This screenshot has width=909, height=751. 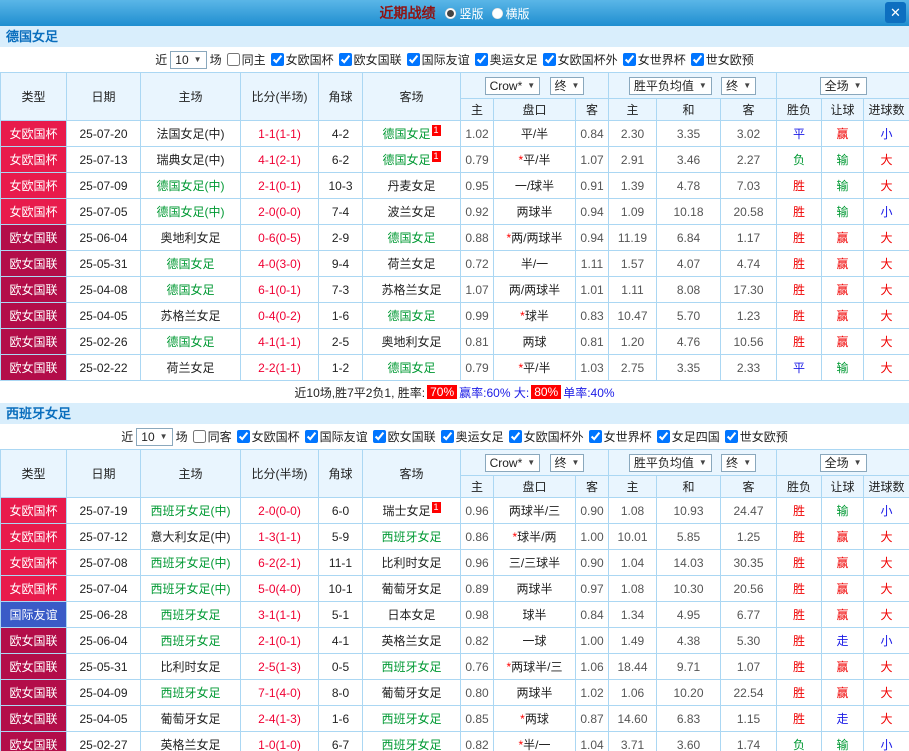 I want to click on home-team-cell: 比利时女足, so click(x=190, y=666).